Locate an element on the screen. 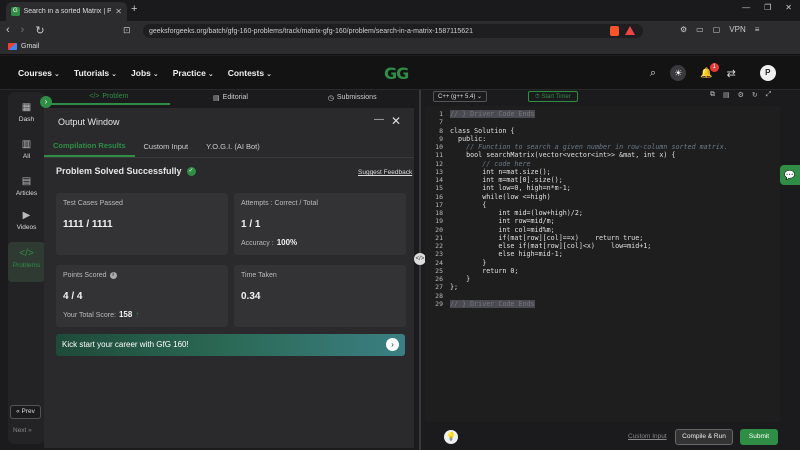 The image size is (800, 450). notification-icon: 🔔 1 is located at coordinates (709, 70).